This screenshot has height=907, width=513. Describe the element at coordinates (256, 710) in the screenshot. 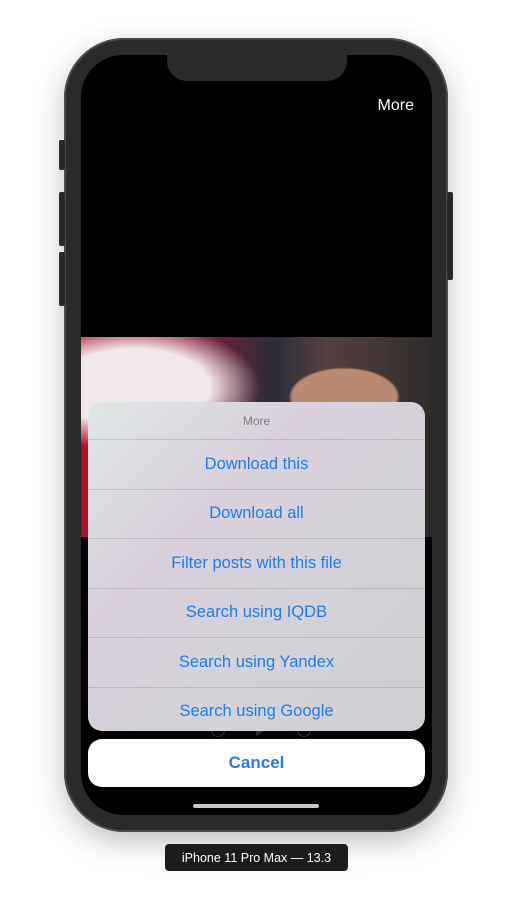

I see `search-google-button: Search using Google` at that location.